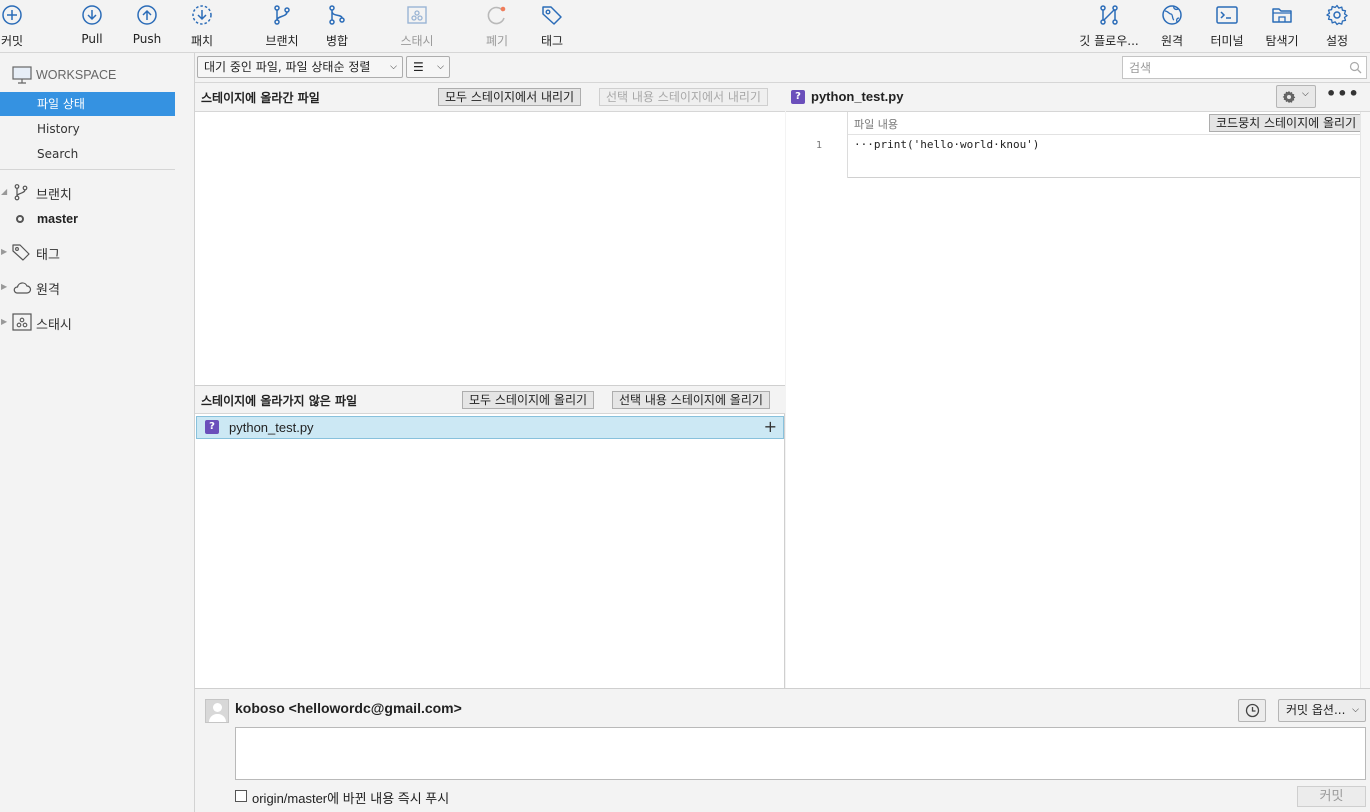 The image size is (1370, 812). I want to click on branches-label: 브랜치, so click(54, 195).